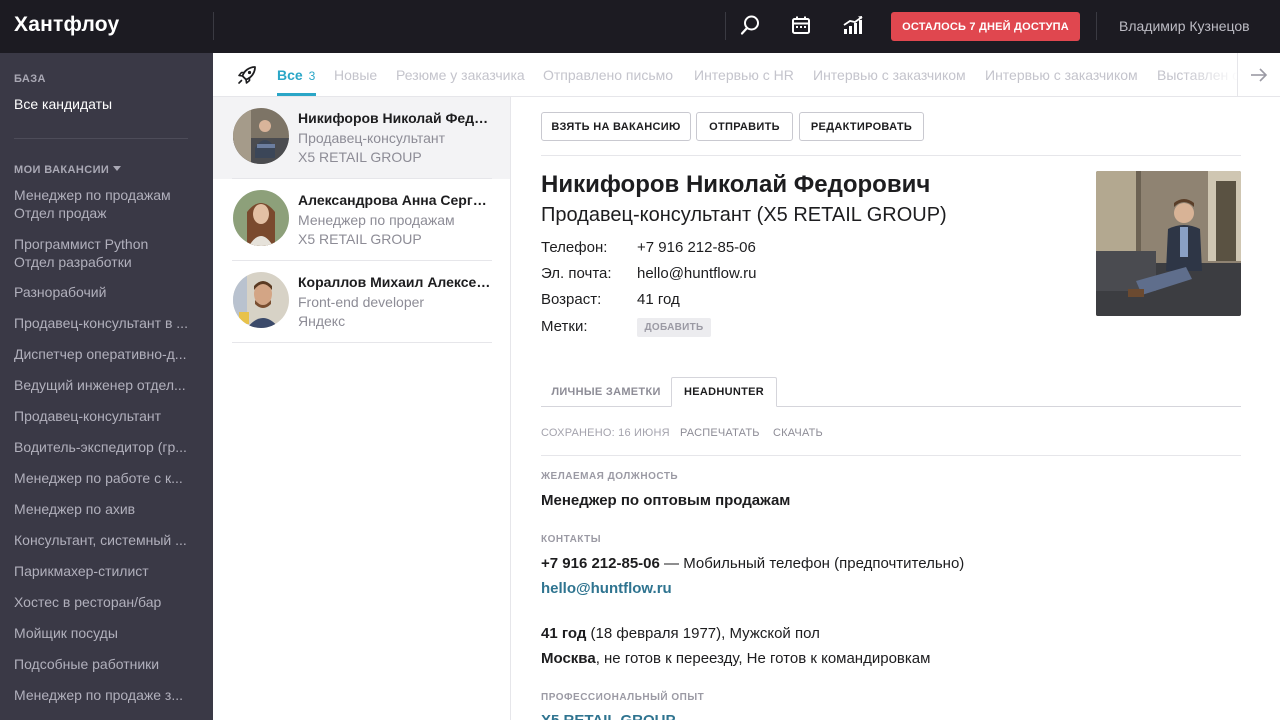  Describe the element at coordinates (104, 416) in the screenshot. I see `sidebar-item-vacancy: Продавец-консультант` at that location.